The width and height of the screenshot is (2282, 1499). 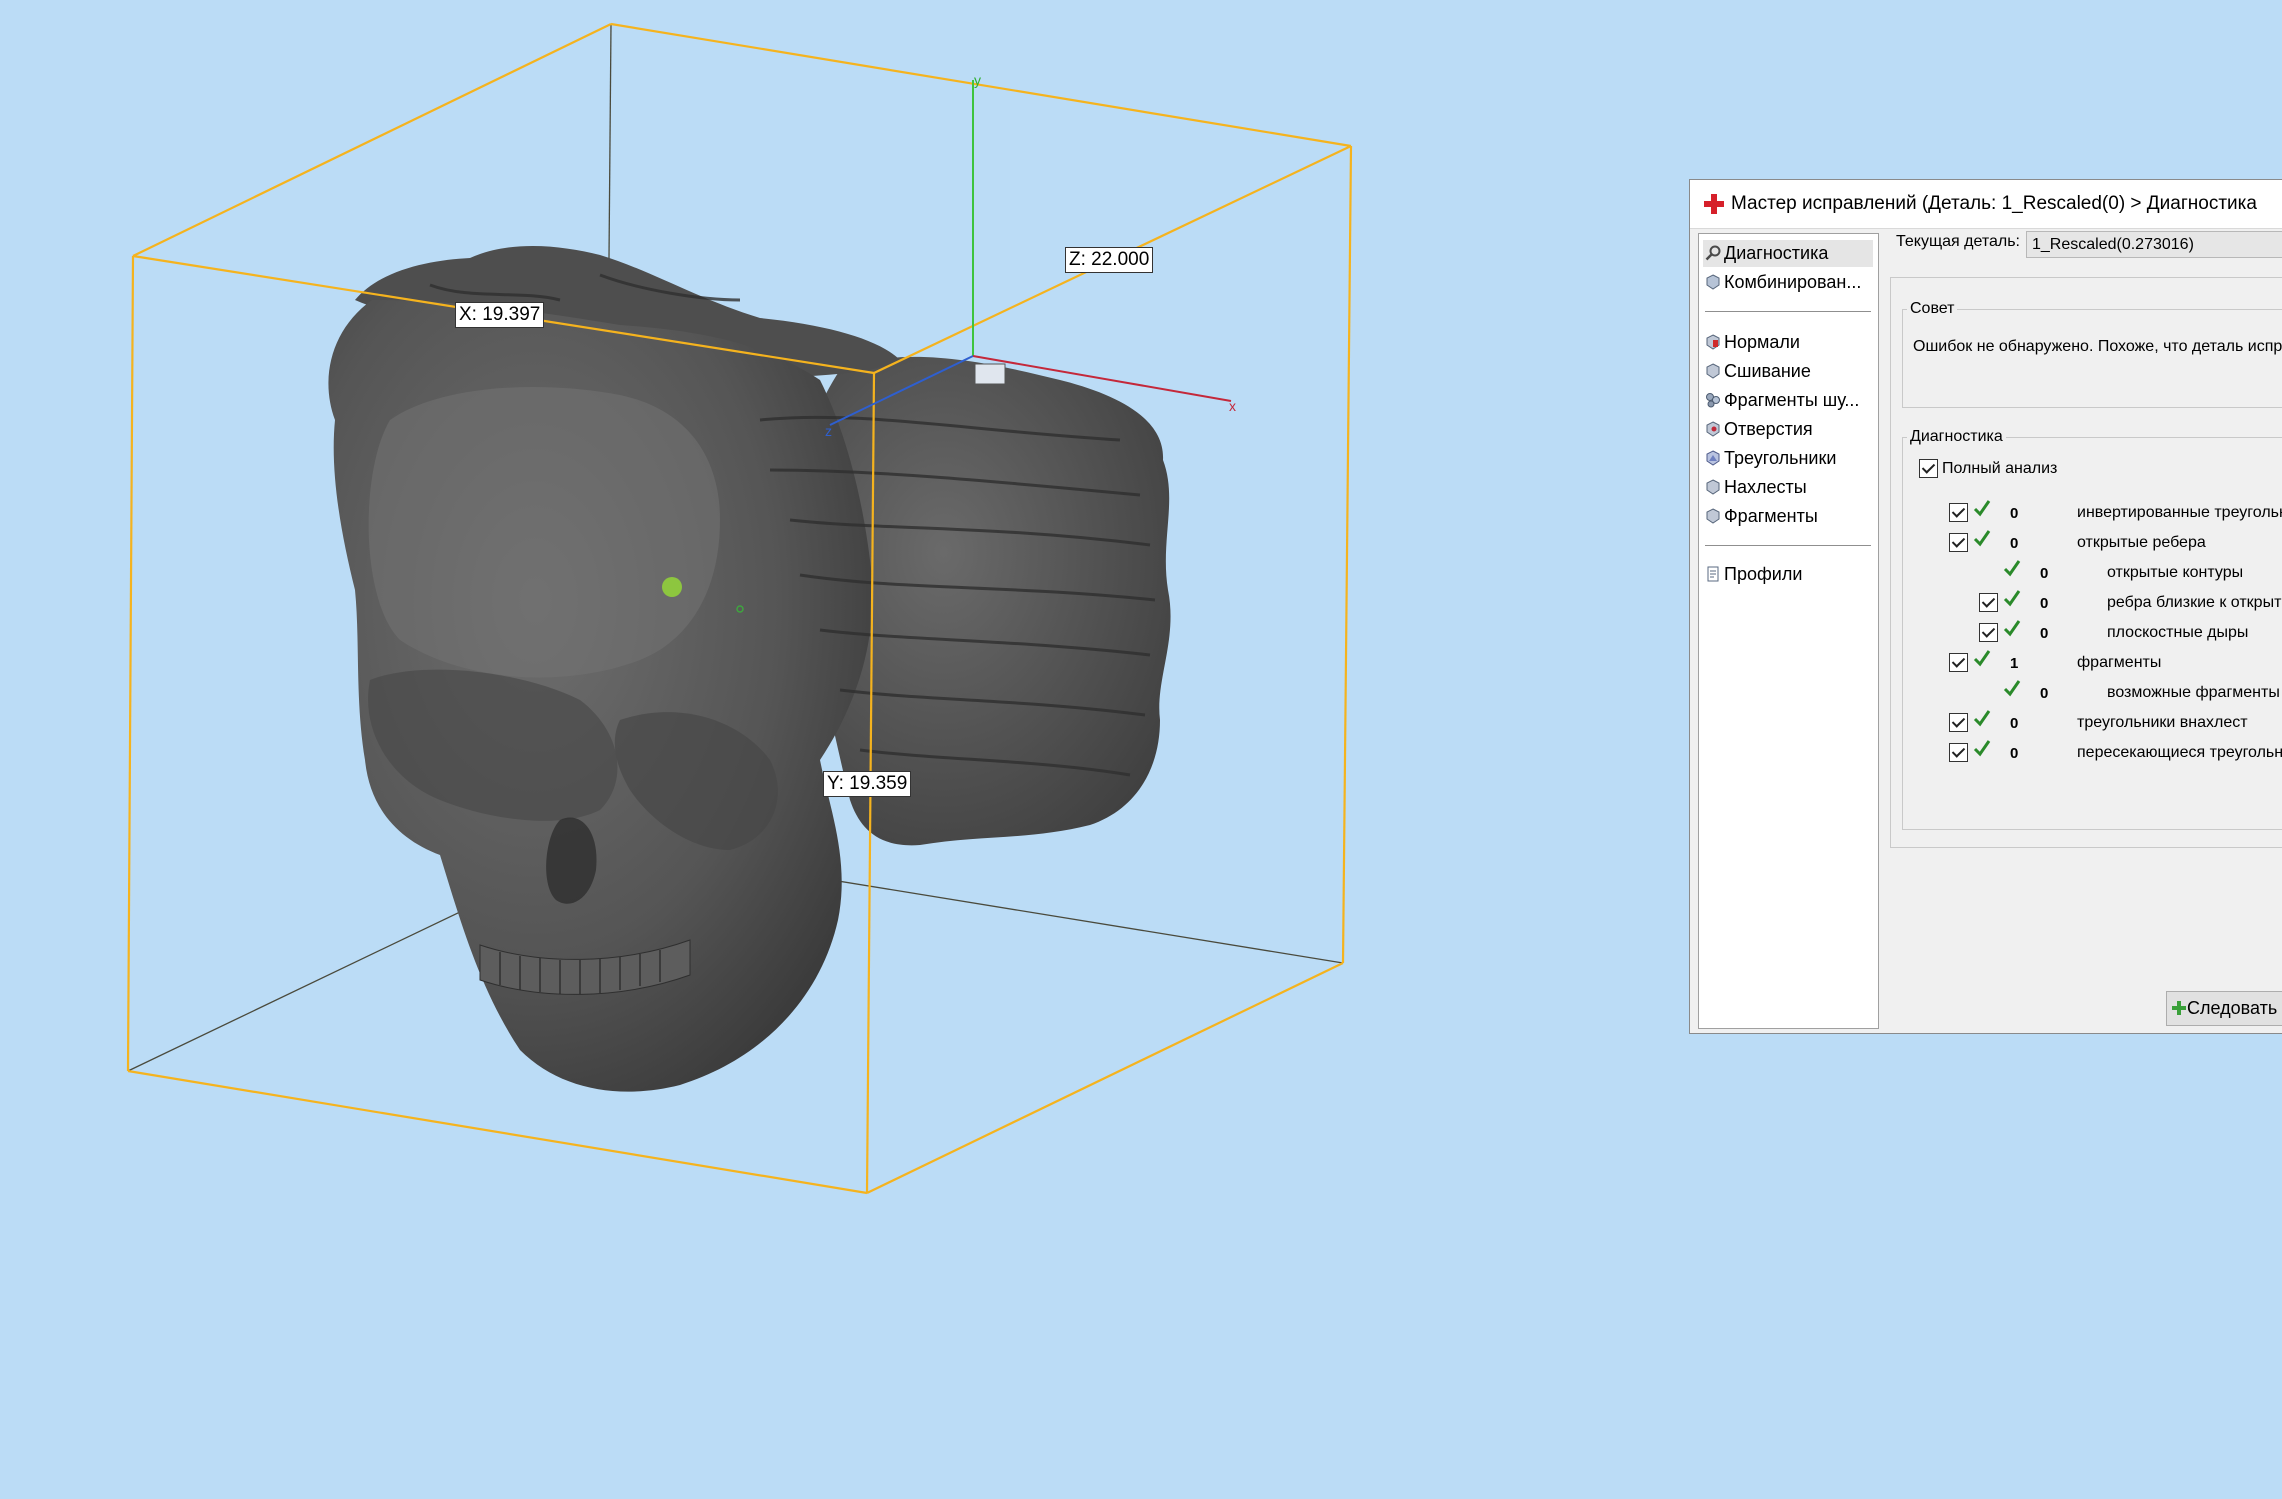 I want to click on row-label: треугольники внахлест, so click(x=2162, y=722).